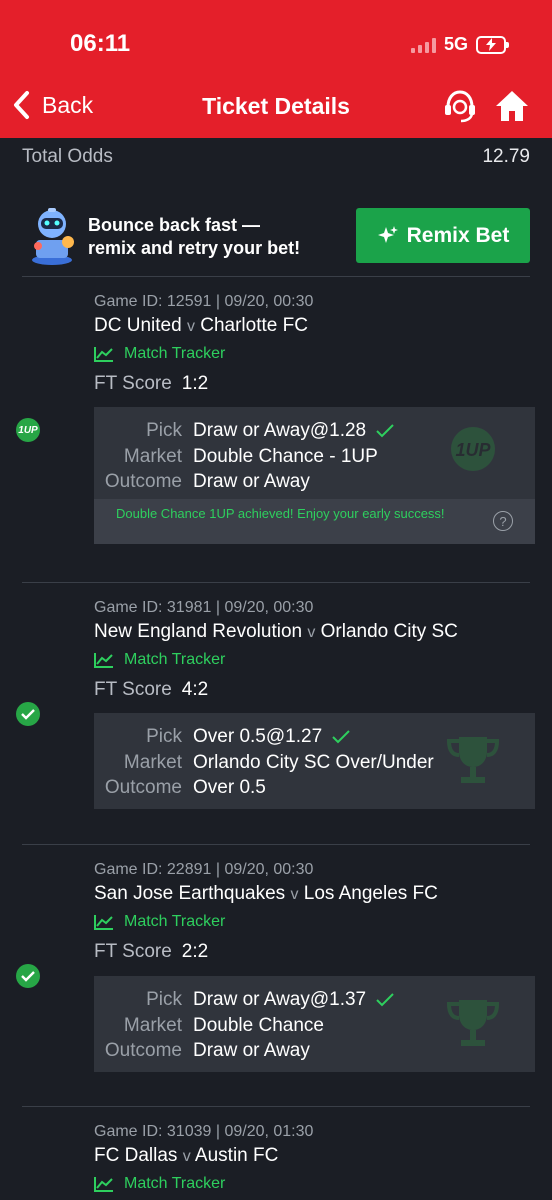 The image size is (552, 1200). Describe the element at coordinates (138, 325) in the screenshot. I see `home-team: DC United` at that location.